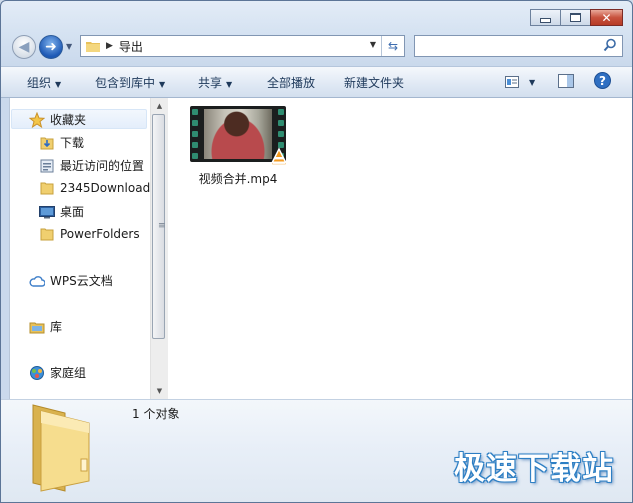 The width and height of the screenshot is (633, 503). Describe the element at coordinates (534, 469) in the screenshot. I see `watermark-text: 极速下载站` at that location.